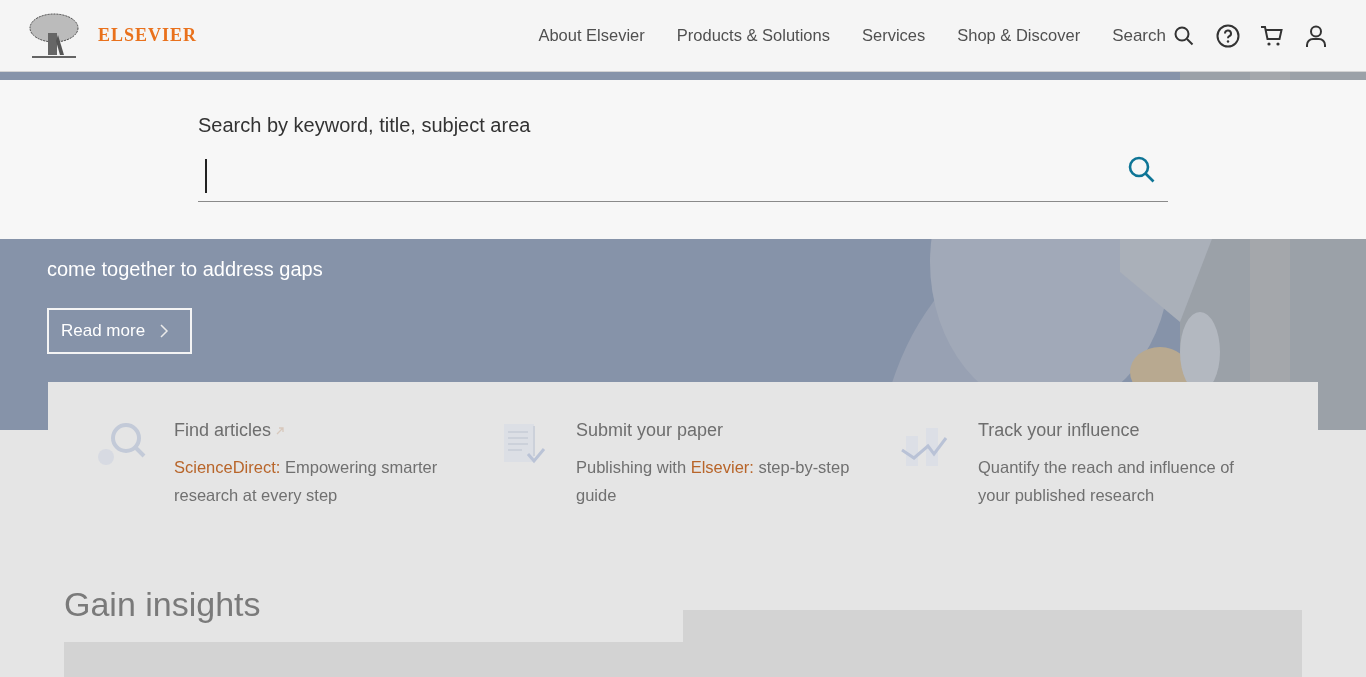  Describe the element at coordinates (306, 481) in the screenshot. I see `feature-description: ScienceDirect: Empowering smarter research at every step` at that location.